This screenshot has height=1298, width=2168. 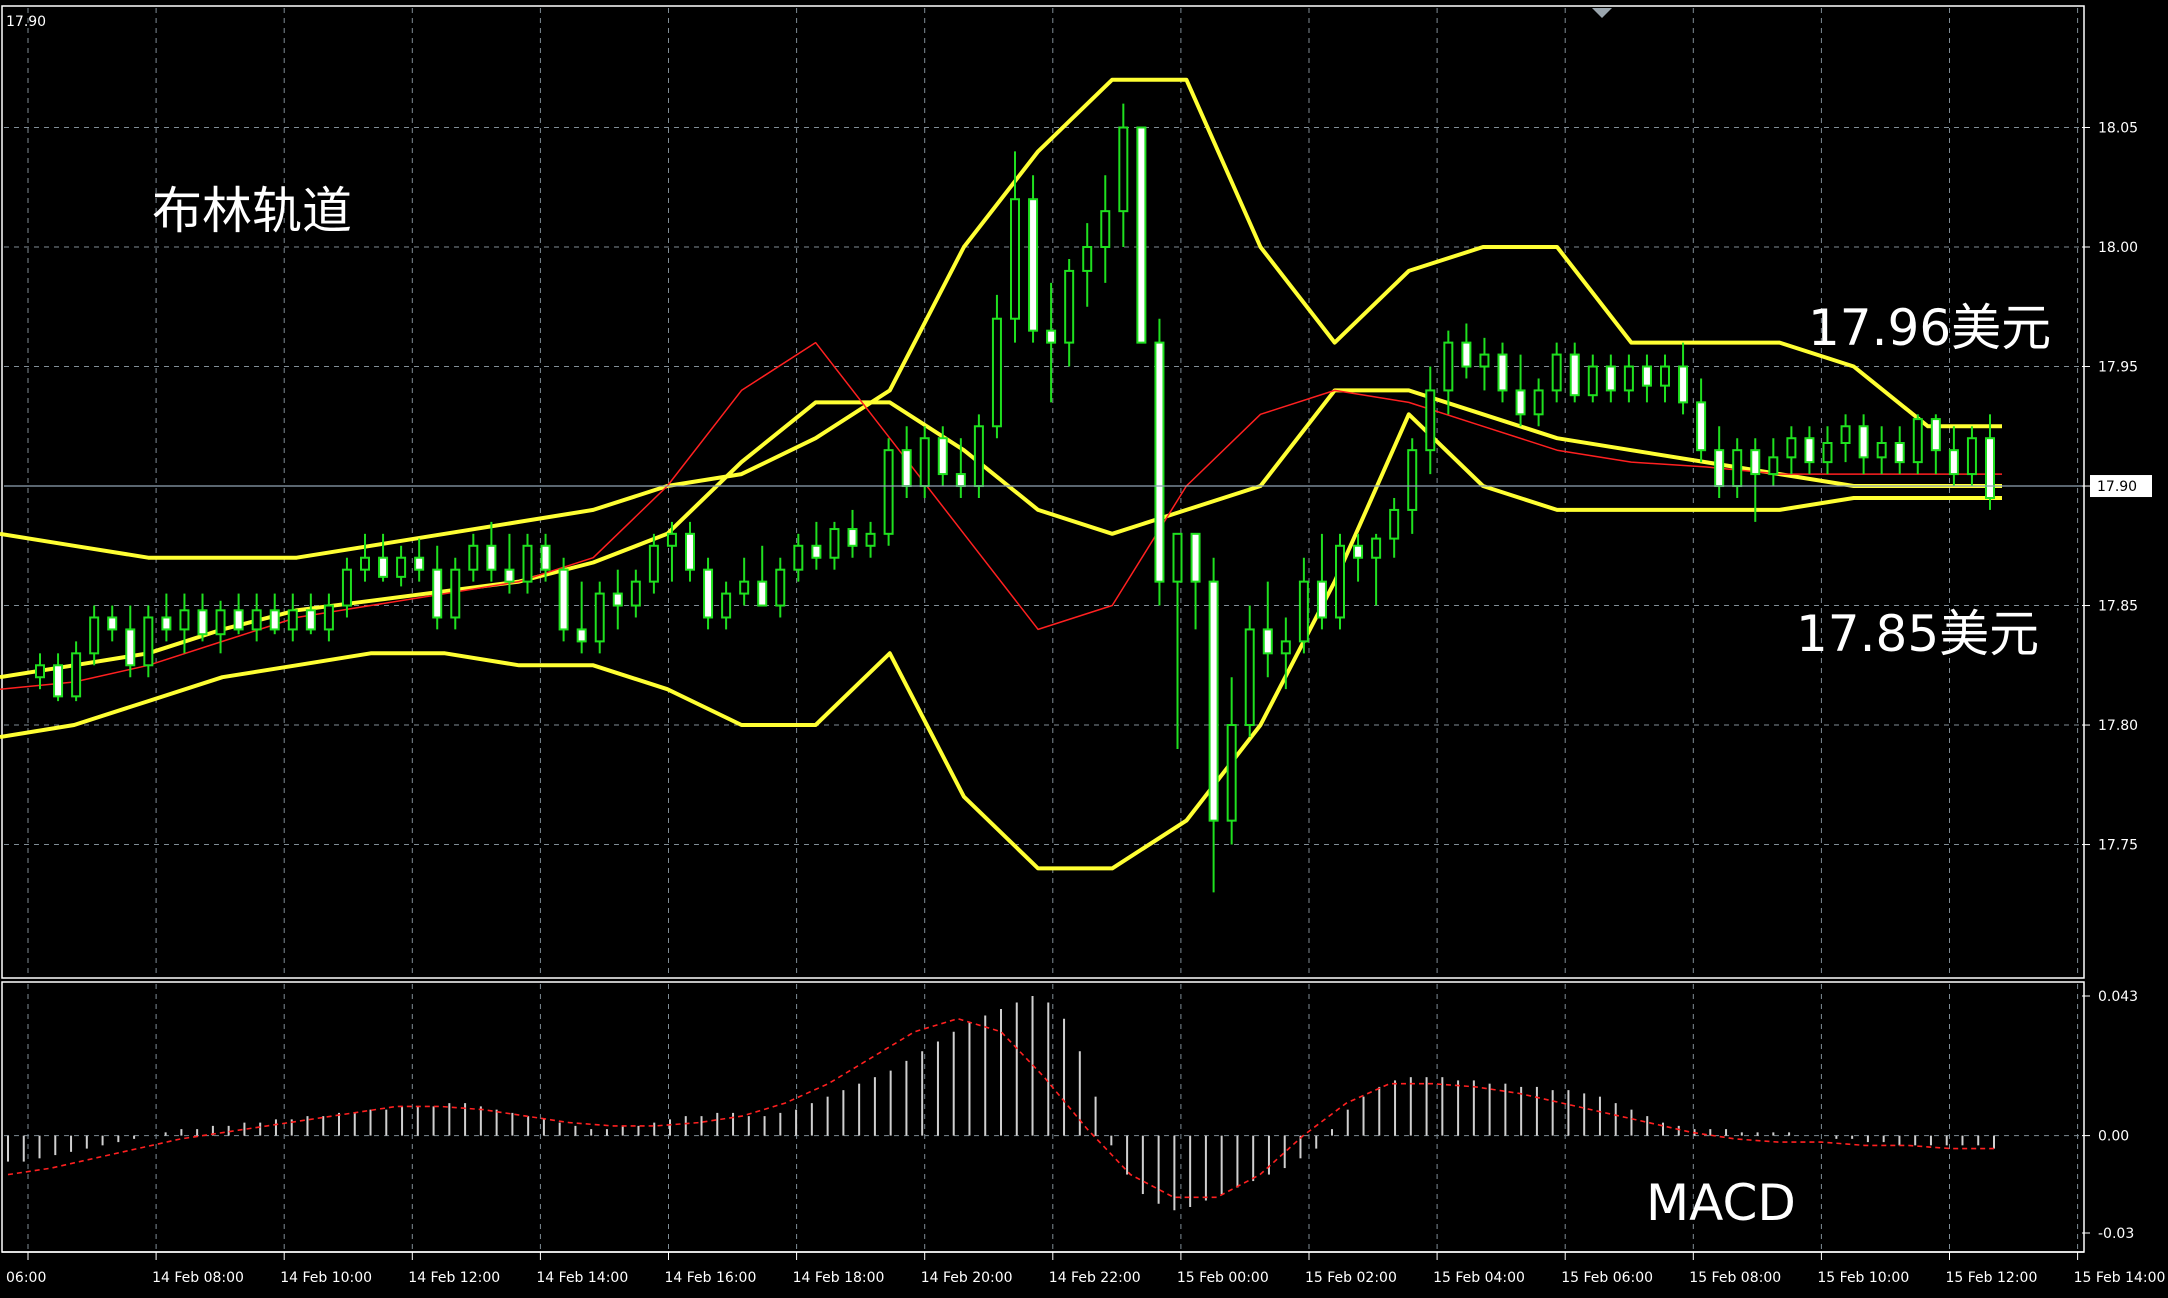 I want to click on price-axis-label: 17.95, so click(x=2118, y=368).